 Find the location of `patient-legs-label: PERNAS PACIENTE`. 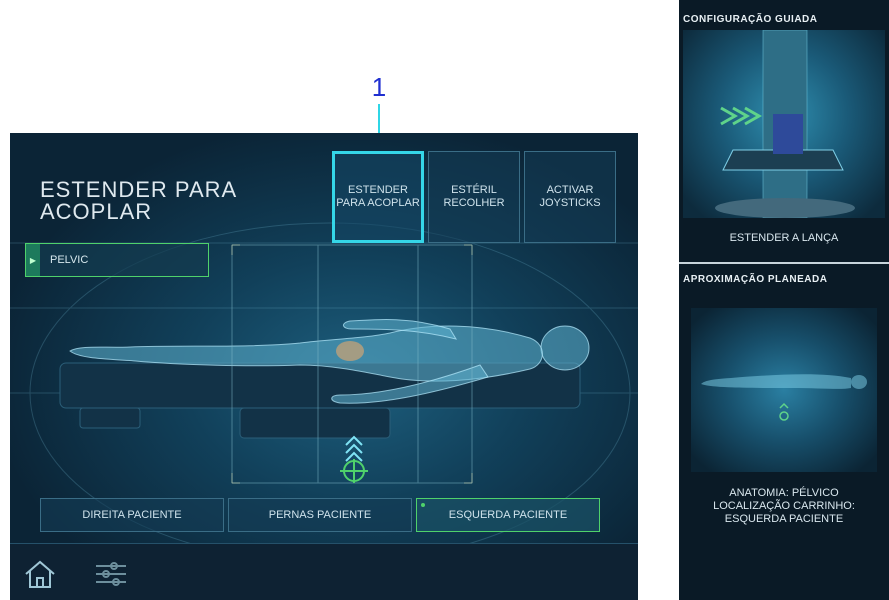

patient-legs-label: PERNAS PACIENTE is located at coordinates (320, 515).